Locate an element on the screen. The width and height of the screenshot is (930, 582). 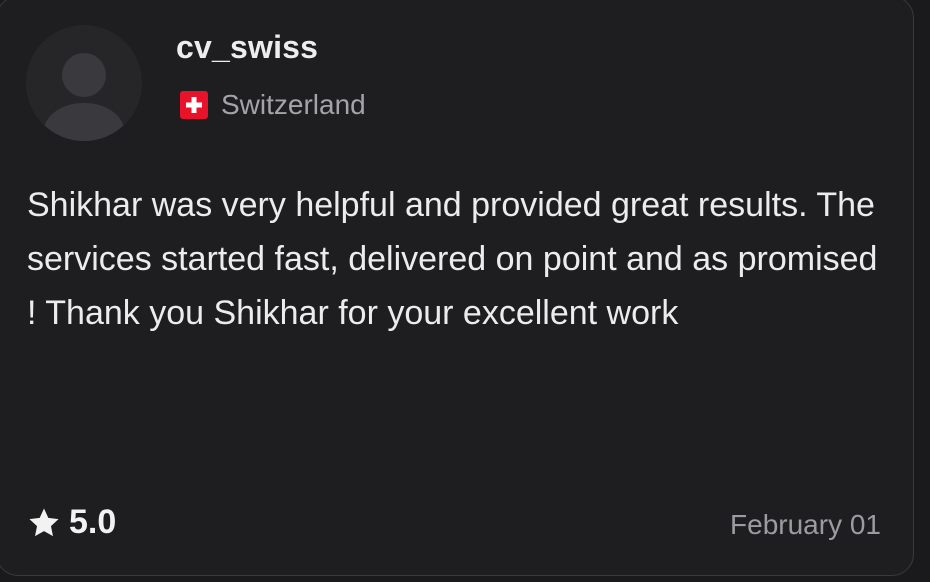
reviewer-username: cv_swiss is located at coordinates (247, 47).